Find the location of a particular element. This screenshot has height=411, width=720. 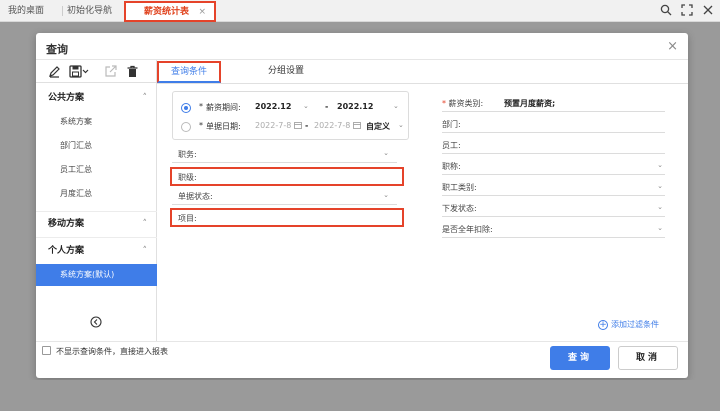

field-project: 项目: is located at coordinates (287, 217).